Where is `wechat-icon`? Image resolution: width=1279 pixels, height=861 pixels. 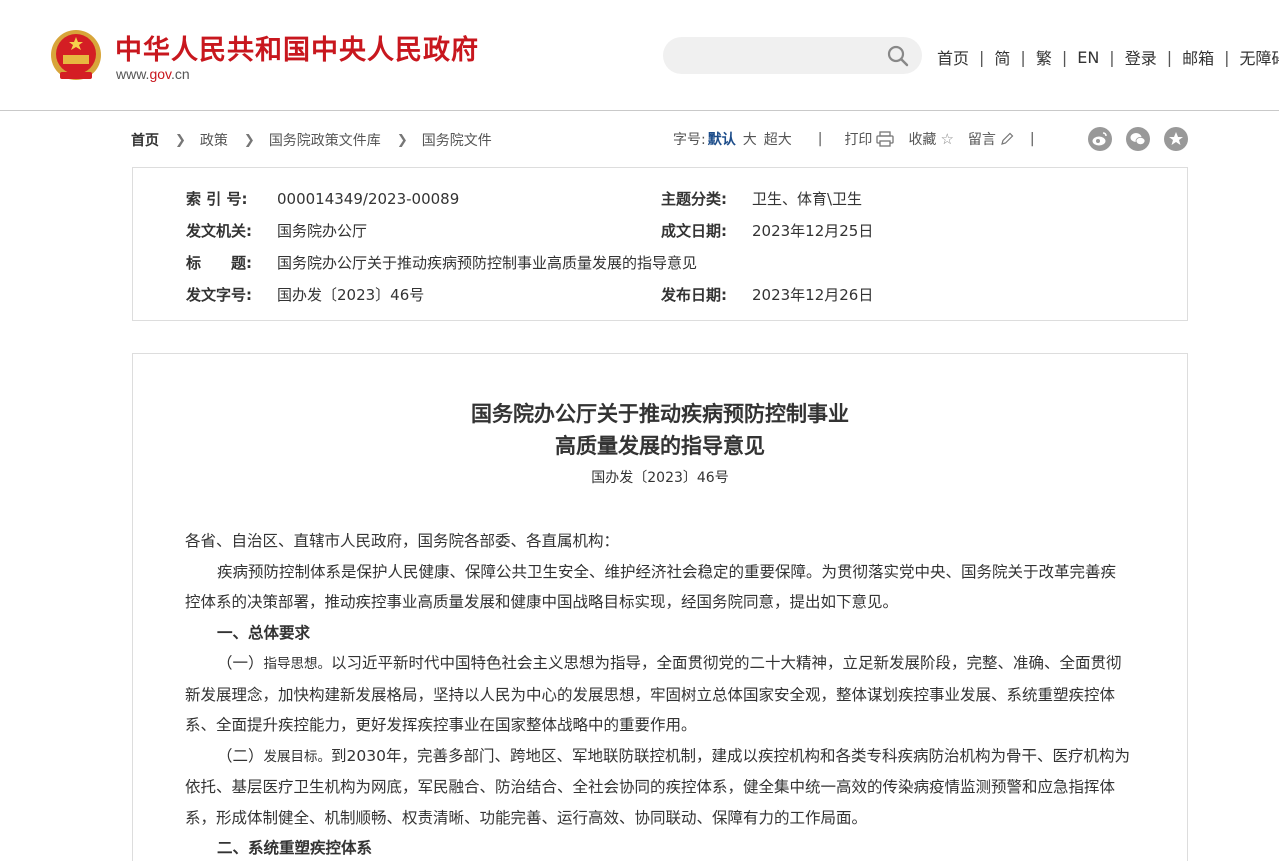 wechat-icon is located at coordinates (1138, 139).